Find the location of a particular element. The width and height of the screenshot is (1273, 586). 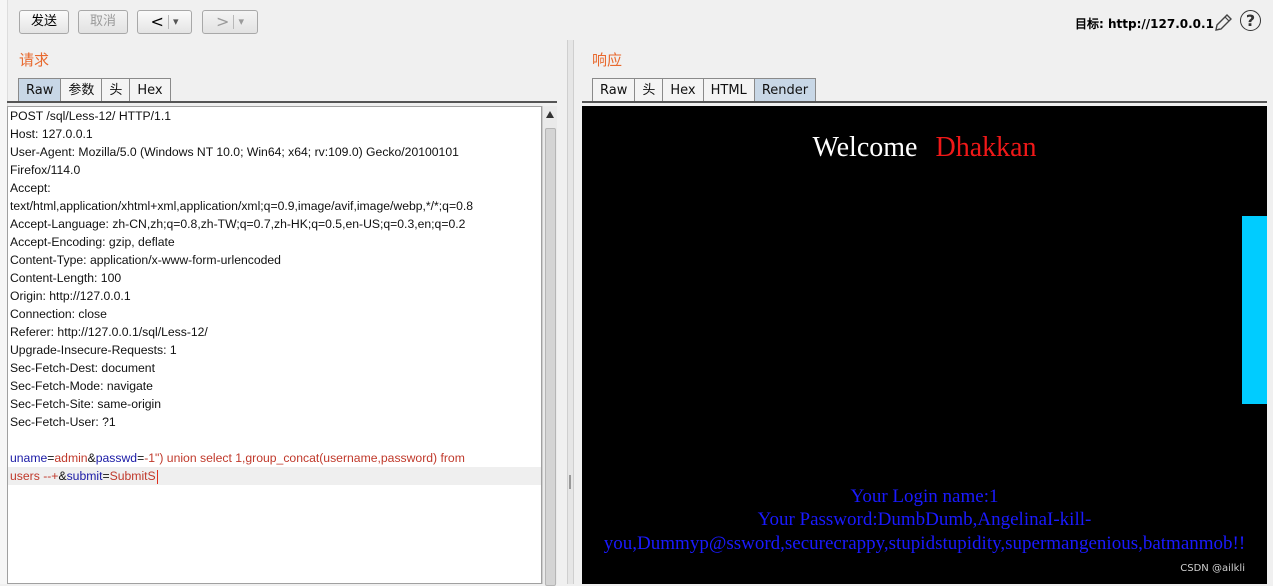

text-cursor is located at coordinates (157, 476).